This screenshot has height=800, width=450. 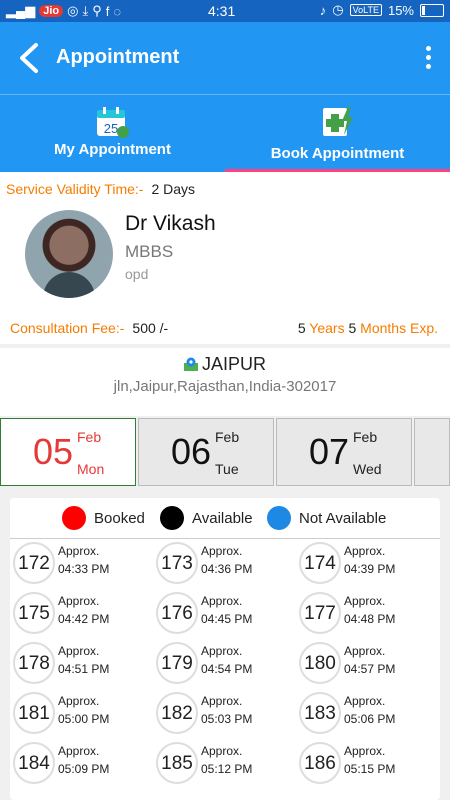 What do you see at coordinates (320, 713) in the screenshot?
I see `slot-number: 183` at bounding box center [320, 713].